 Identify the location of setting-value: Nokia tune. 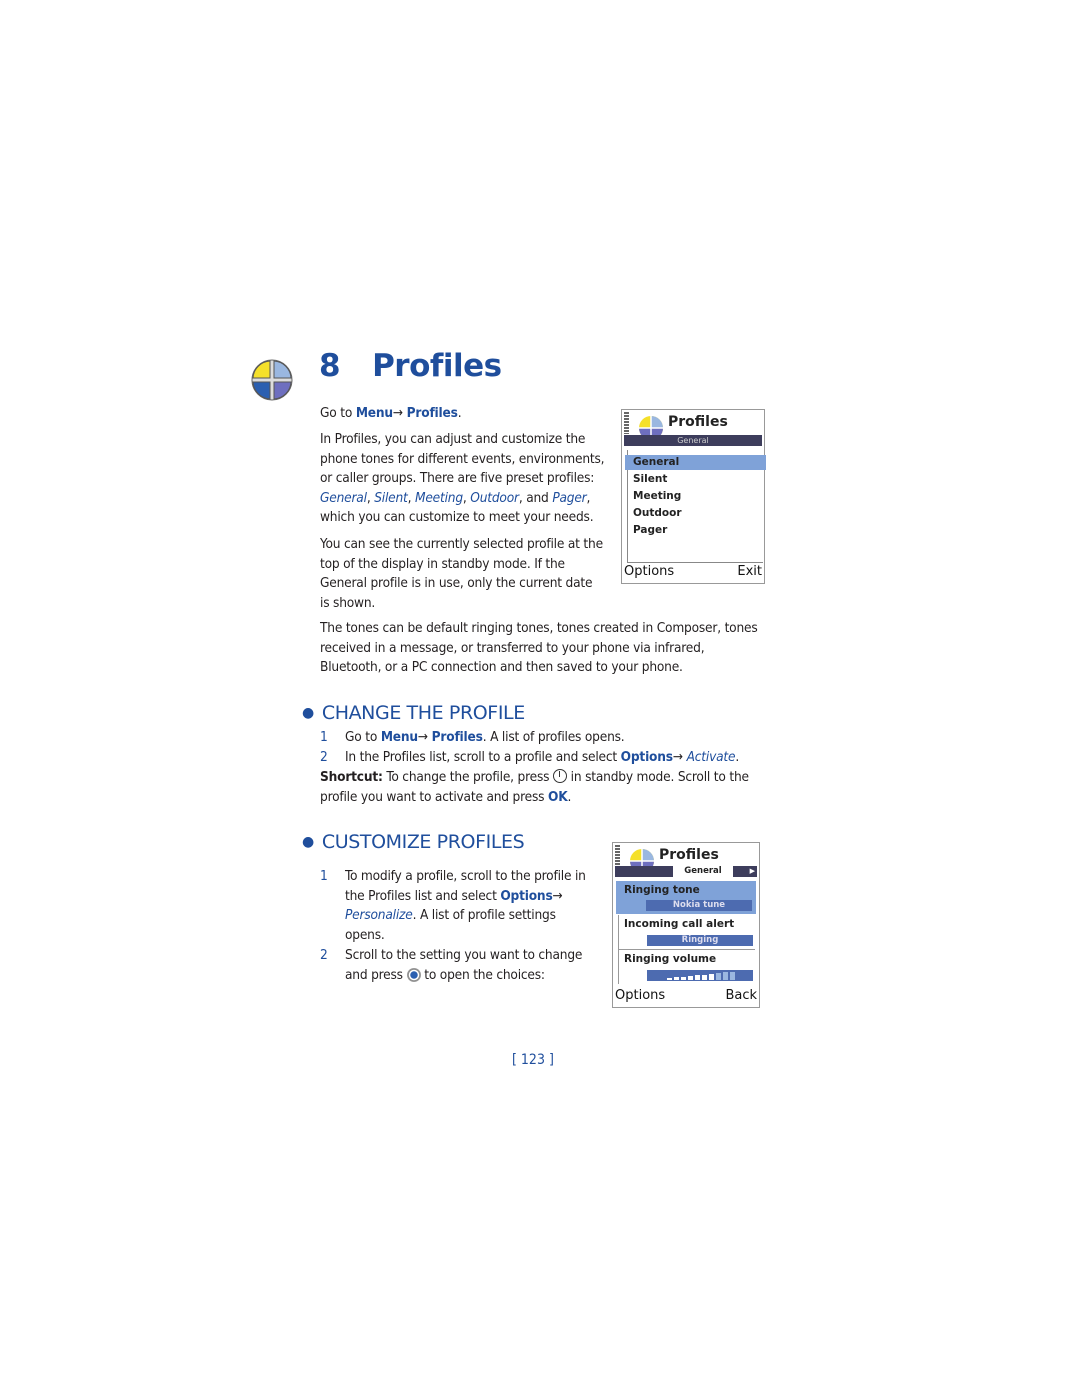
(699, 905).